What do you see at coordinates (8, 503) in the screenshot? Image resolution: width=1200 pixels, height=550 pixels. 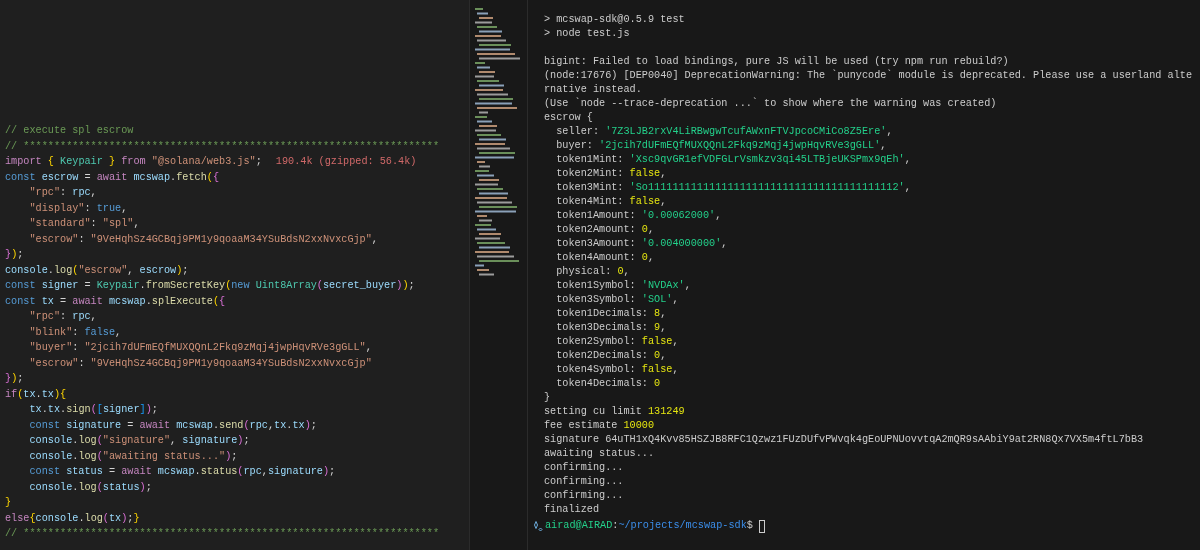 I see `code-line: }` at bounding box center [8, 503].